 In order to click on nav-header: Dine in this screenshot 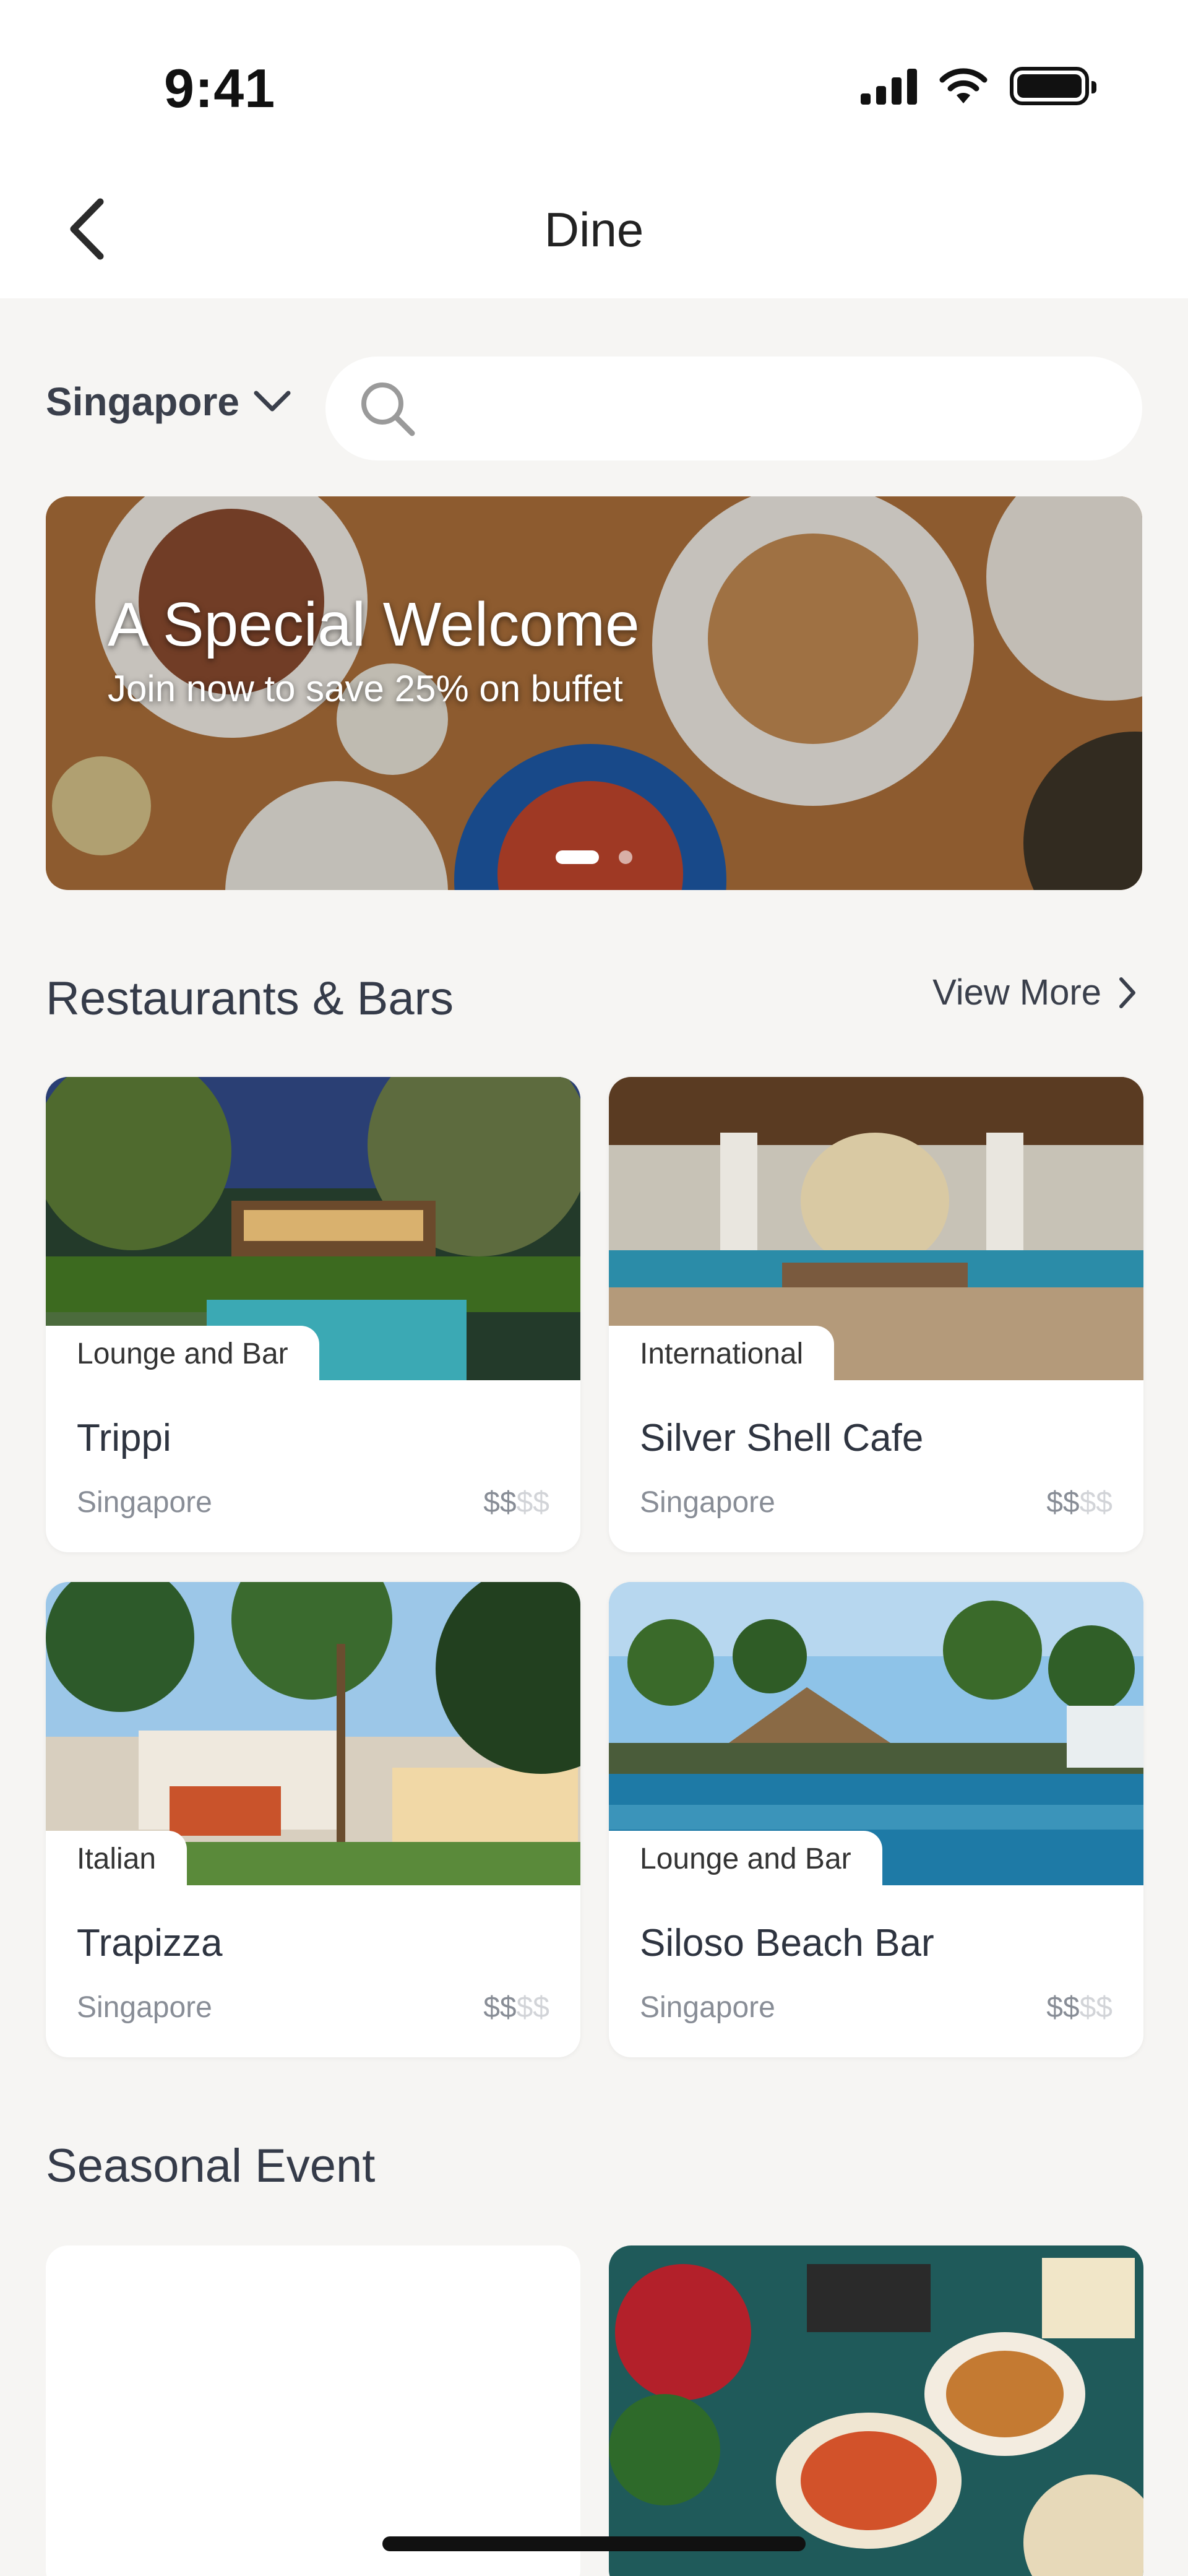, I will do `click(594, 229)`.